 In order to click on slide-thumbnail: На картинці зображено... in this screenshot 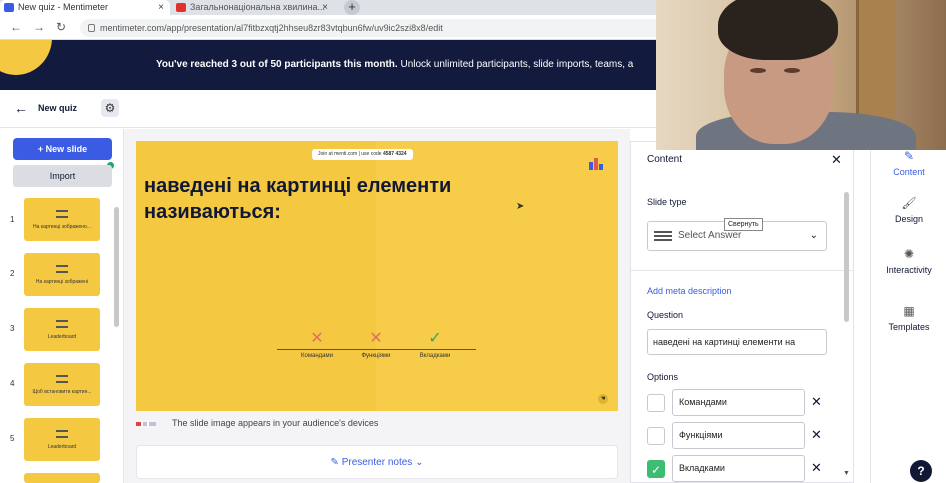, I will do `click(62, 219)`.